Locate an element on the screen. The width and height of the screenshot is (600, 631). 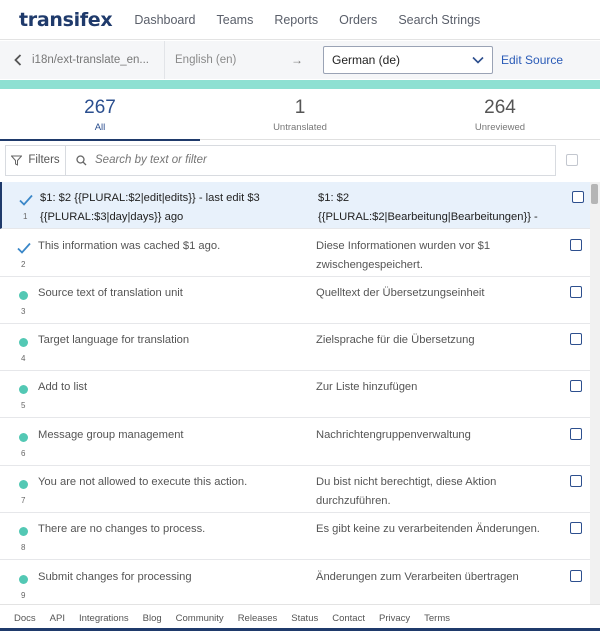
tab-untranslated-count: 1 is located at coordinates (300, 107).